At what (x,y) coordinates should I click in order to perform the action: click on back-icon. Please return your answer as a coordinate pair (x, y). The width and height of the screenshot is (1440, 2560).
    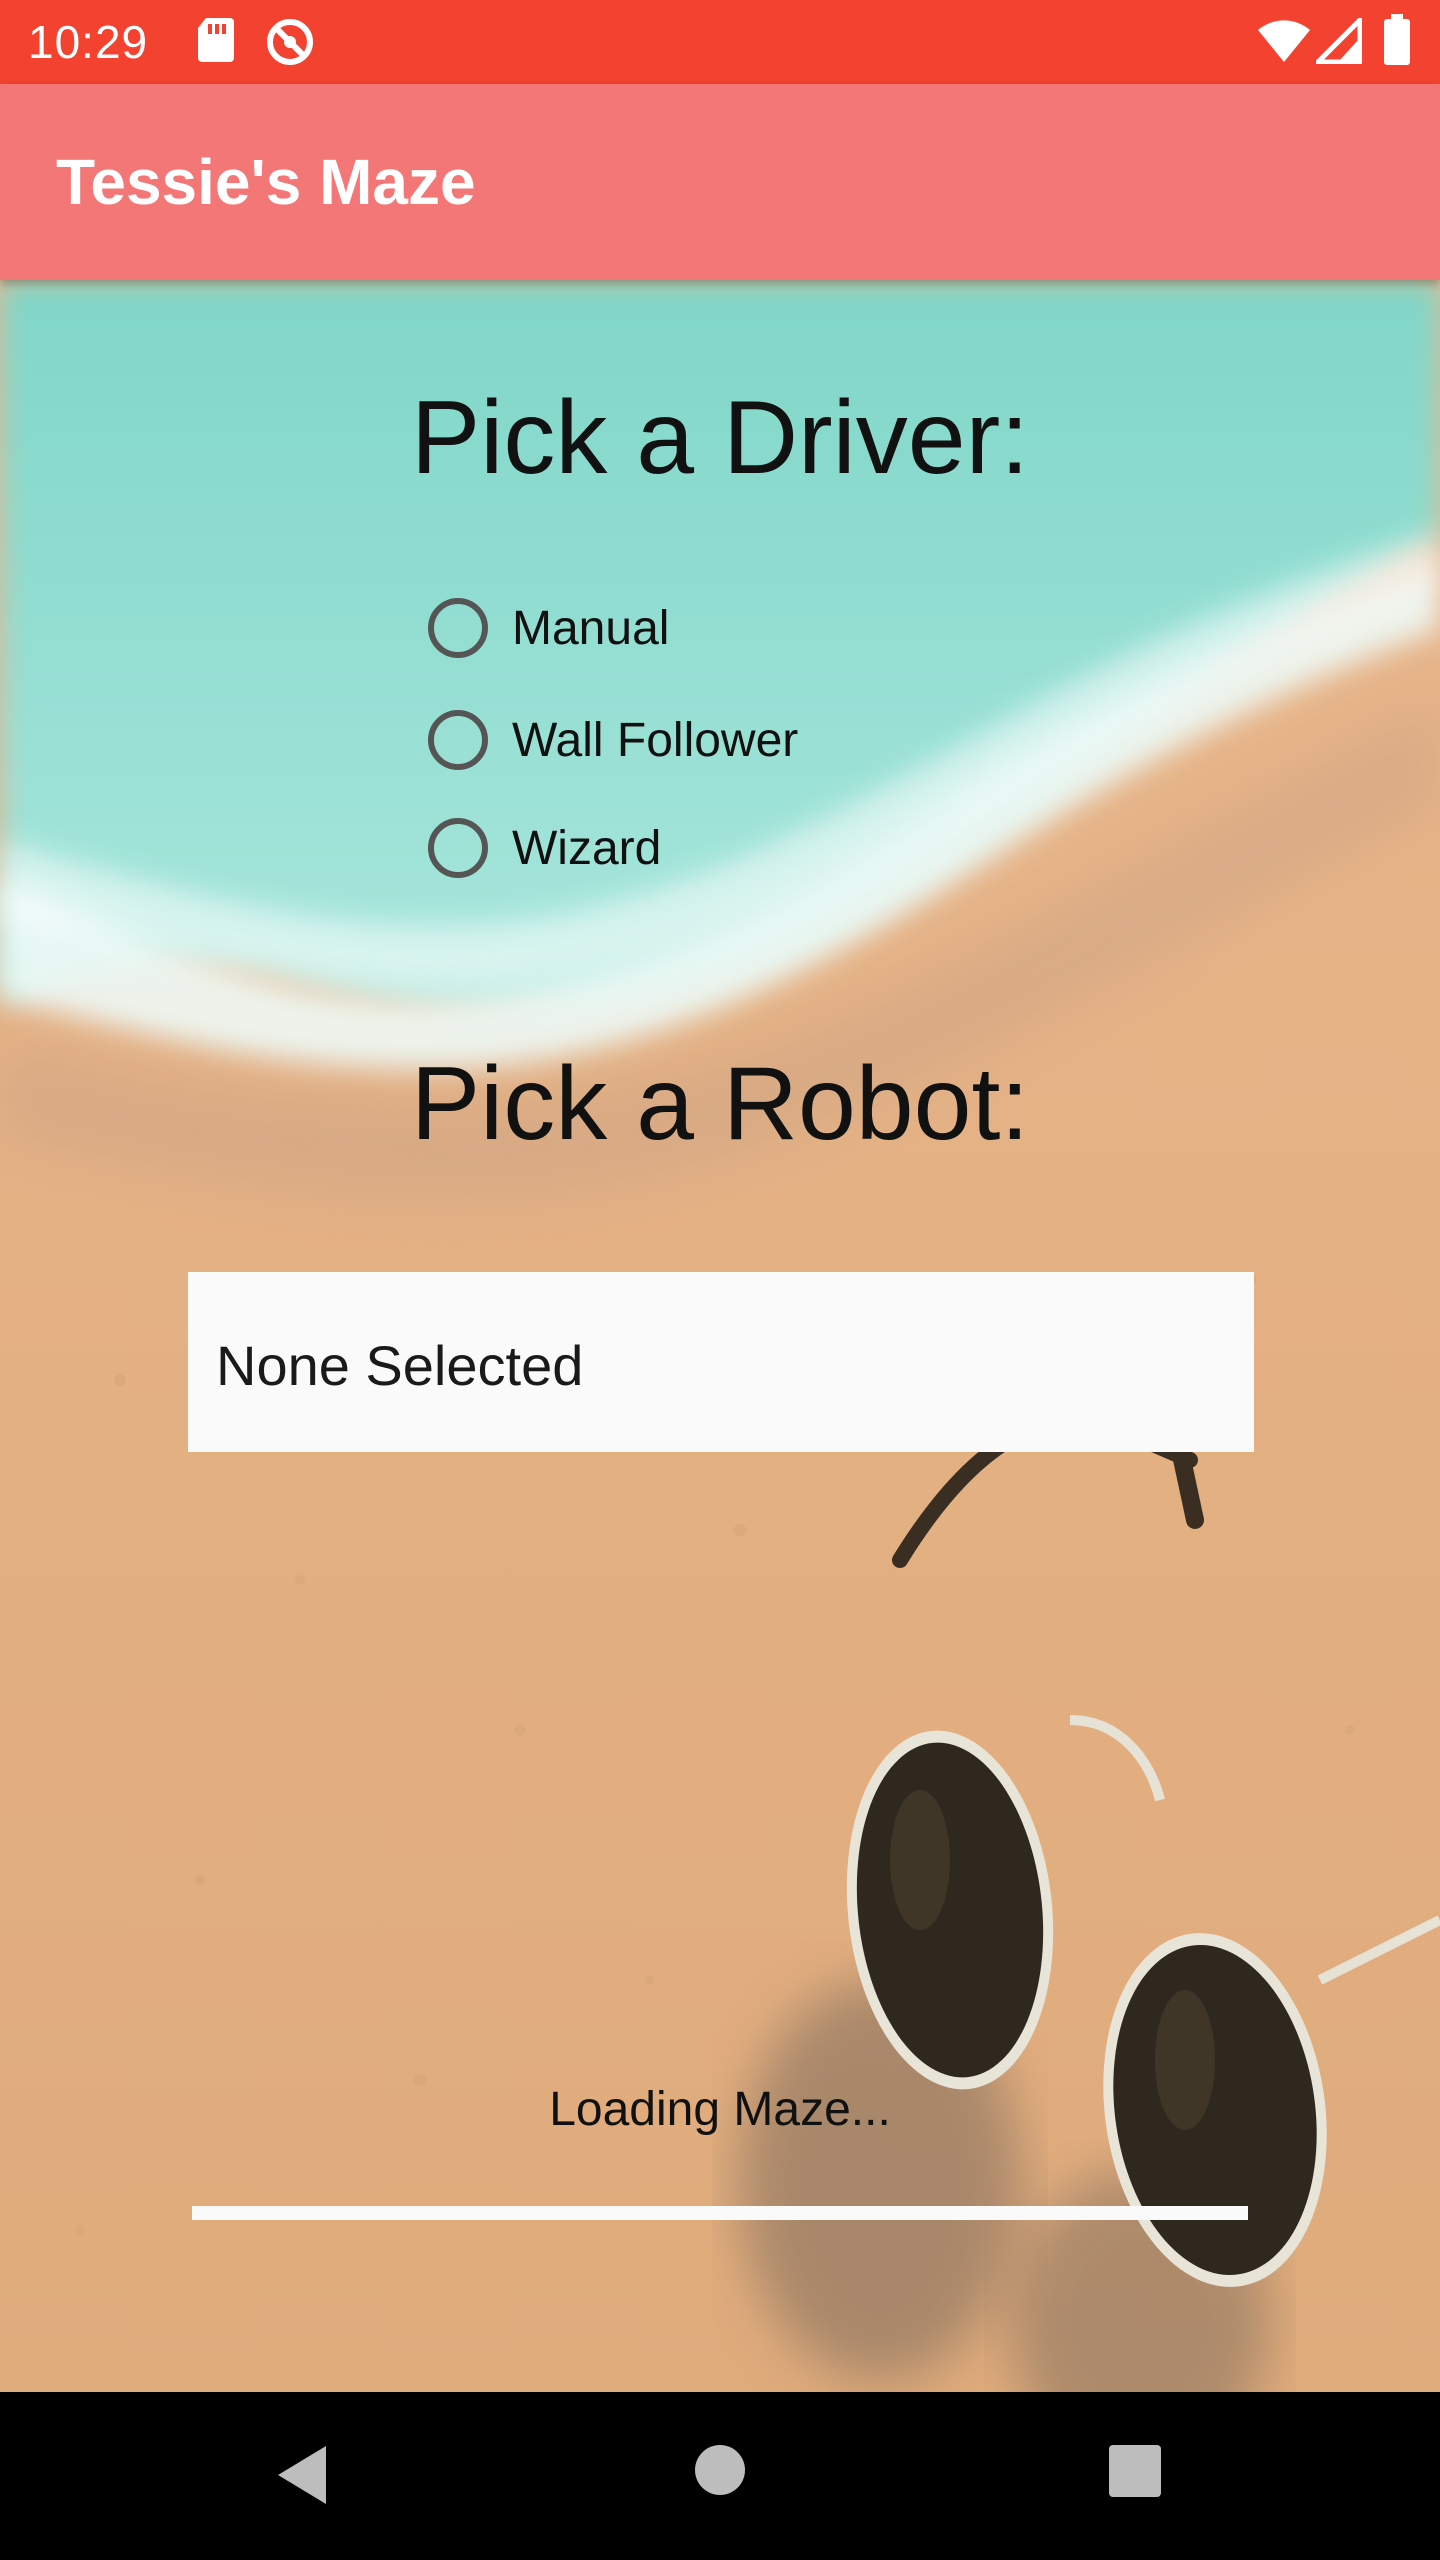
    Looking at the image, I should click on (302, 2475).